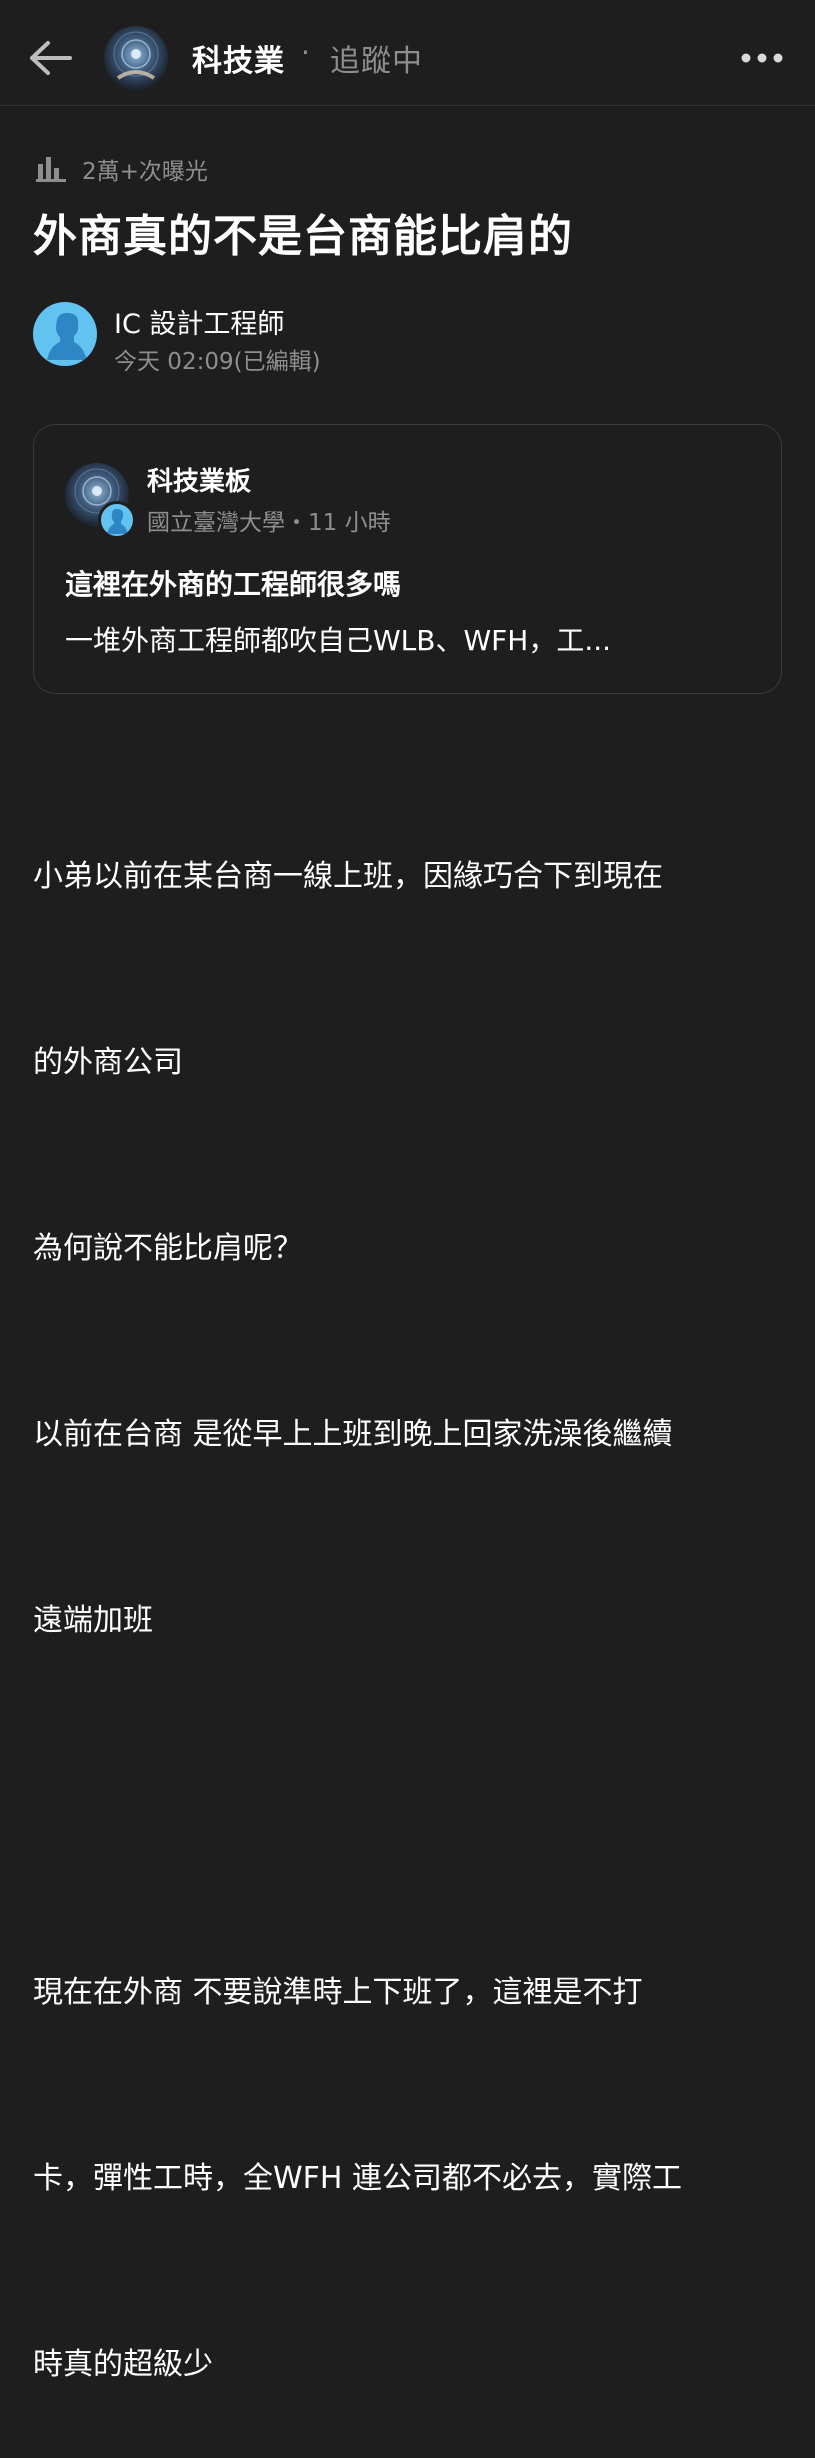 Image resolution: width=815 pixels, height=2458 pixels. What do you see at coordinates (348, 876) in the screenshot?
I see `body-line: 小弟以前在某台商一線上班，因緣巧合下到現在` at bounding box center [348, 876].